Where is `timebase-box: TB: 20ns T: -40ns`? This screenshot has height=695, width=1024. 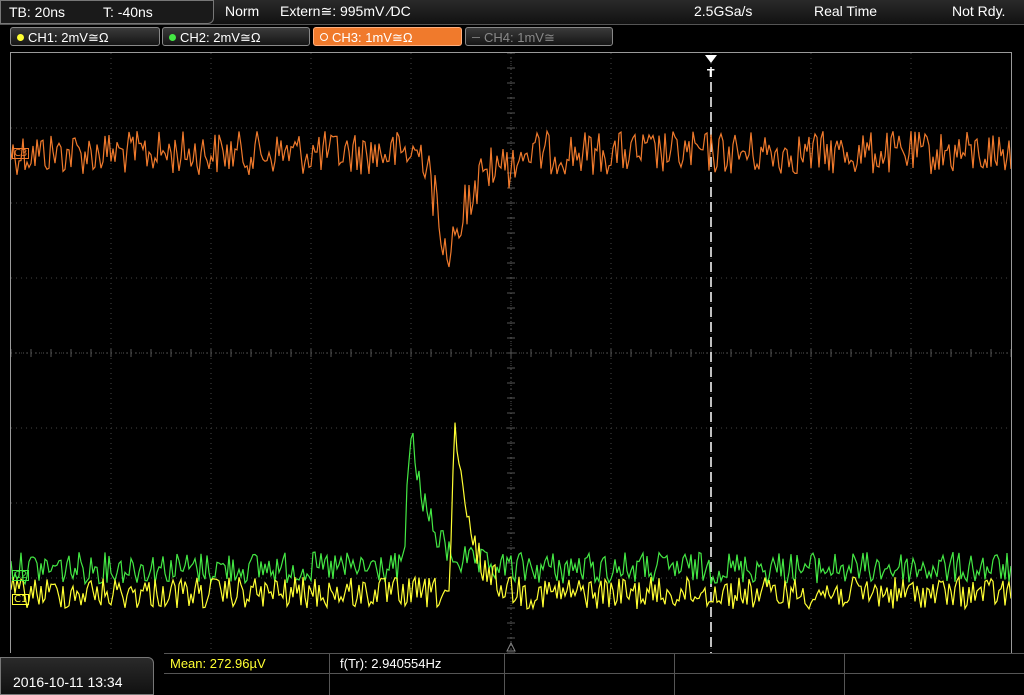
timebase-box: TB: 20ns T: -40ns is located at coordinates (107, 12).